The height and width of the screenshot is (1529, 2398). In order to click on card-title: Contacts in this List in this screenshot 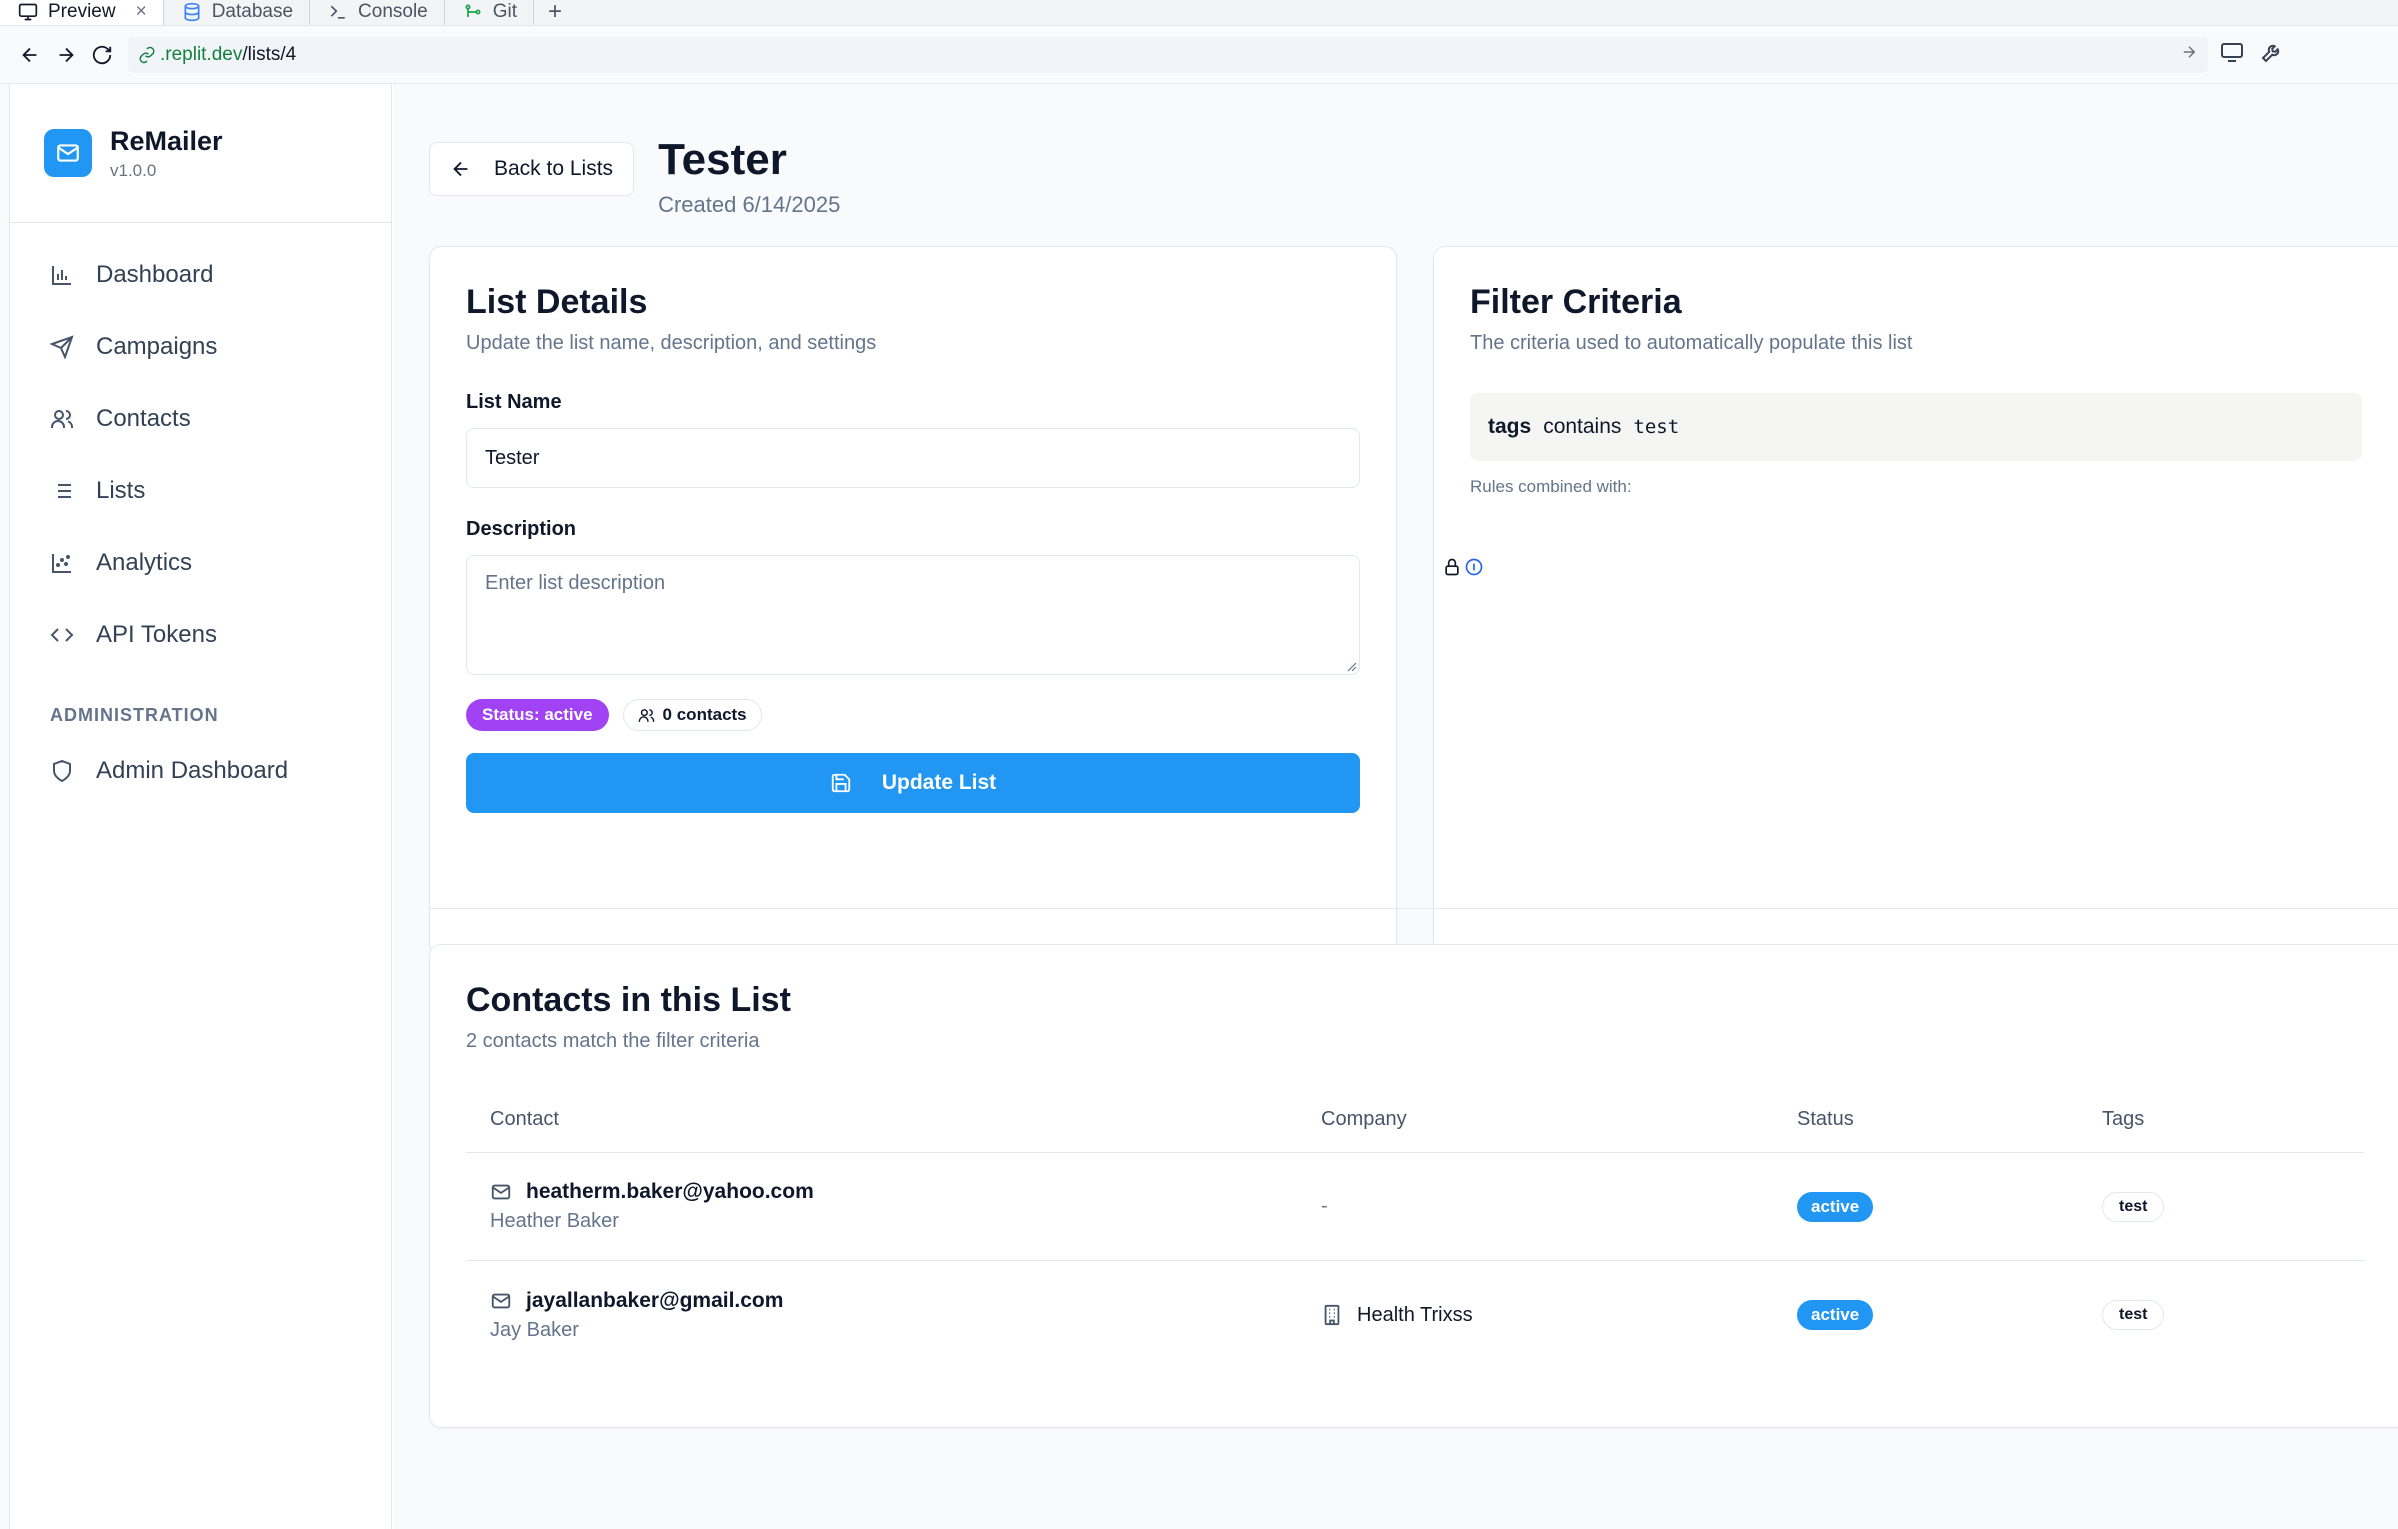, I will do `click(628, 1000)`.